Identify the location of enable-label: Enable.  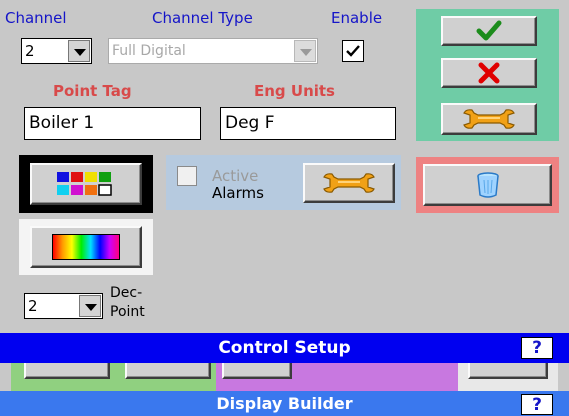
(357, 18).